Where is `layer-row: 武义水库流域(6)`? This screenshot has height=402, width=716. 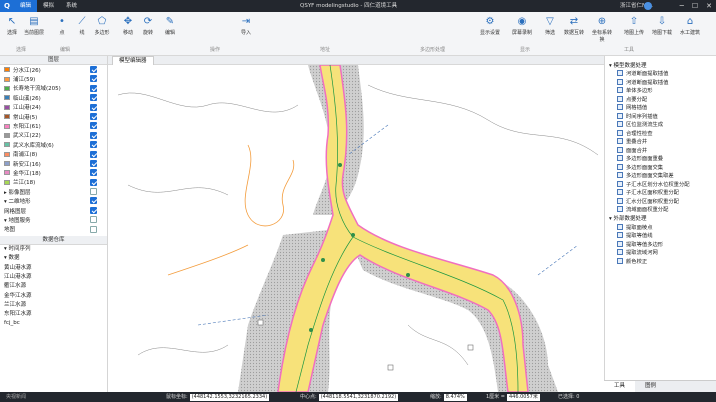
layer-row: 武义水库流域(6) is located at coordinates (53, 144).